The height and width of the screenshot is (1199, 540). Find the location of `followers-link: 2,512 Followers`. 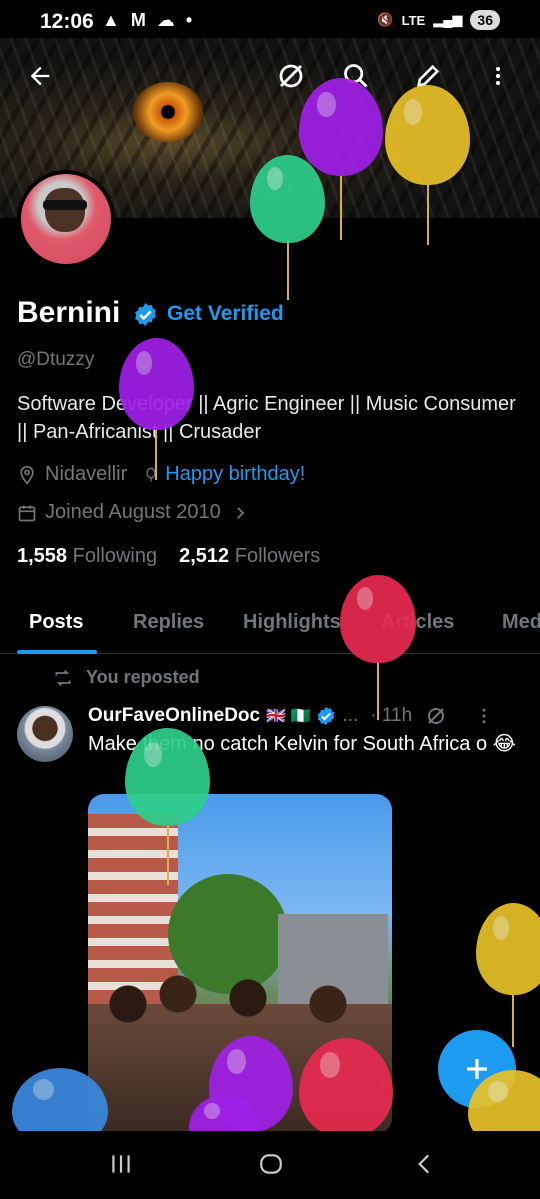

followers-link: 2,512 Followers is located at coordinates (249, 556).